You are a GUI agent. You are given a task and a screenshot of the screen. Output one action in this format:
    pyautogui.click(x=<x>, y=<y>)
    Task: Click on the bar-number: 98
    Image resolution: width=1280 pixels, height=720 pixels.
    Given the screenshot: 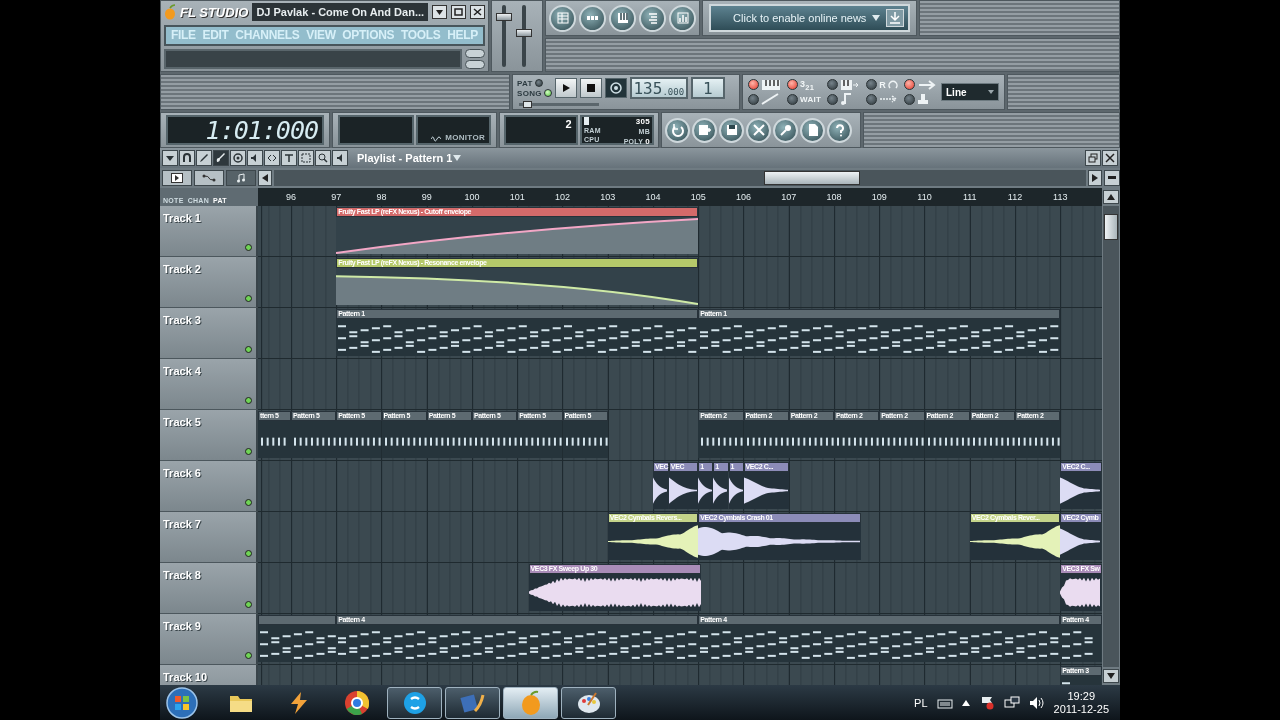 What is the action you would take?
    pyautogui.click(x=381, y=197)
    